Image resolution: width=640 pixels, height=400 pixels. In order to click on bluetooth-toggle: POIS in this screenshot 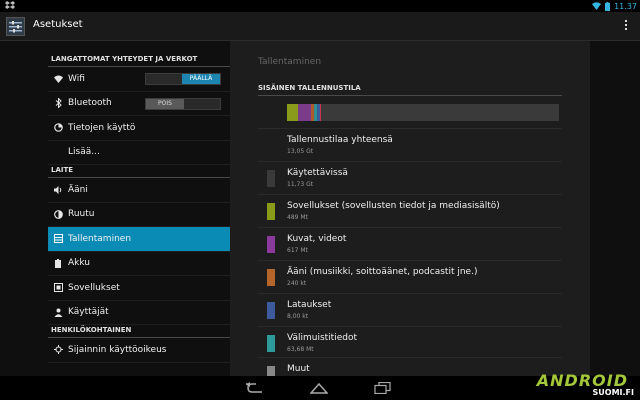, I will do `click(183, 103)`.